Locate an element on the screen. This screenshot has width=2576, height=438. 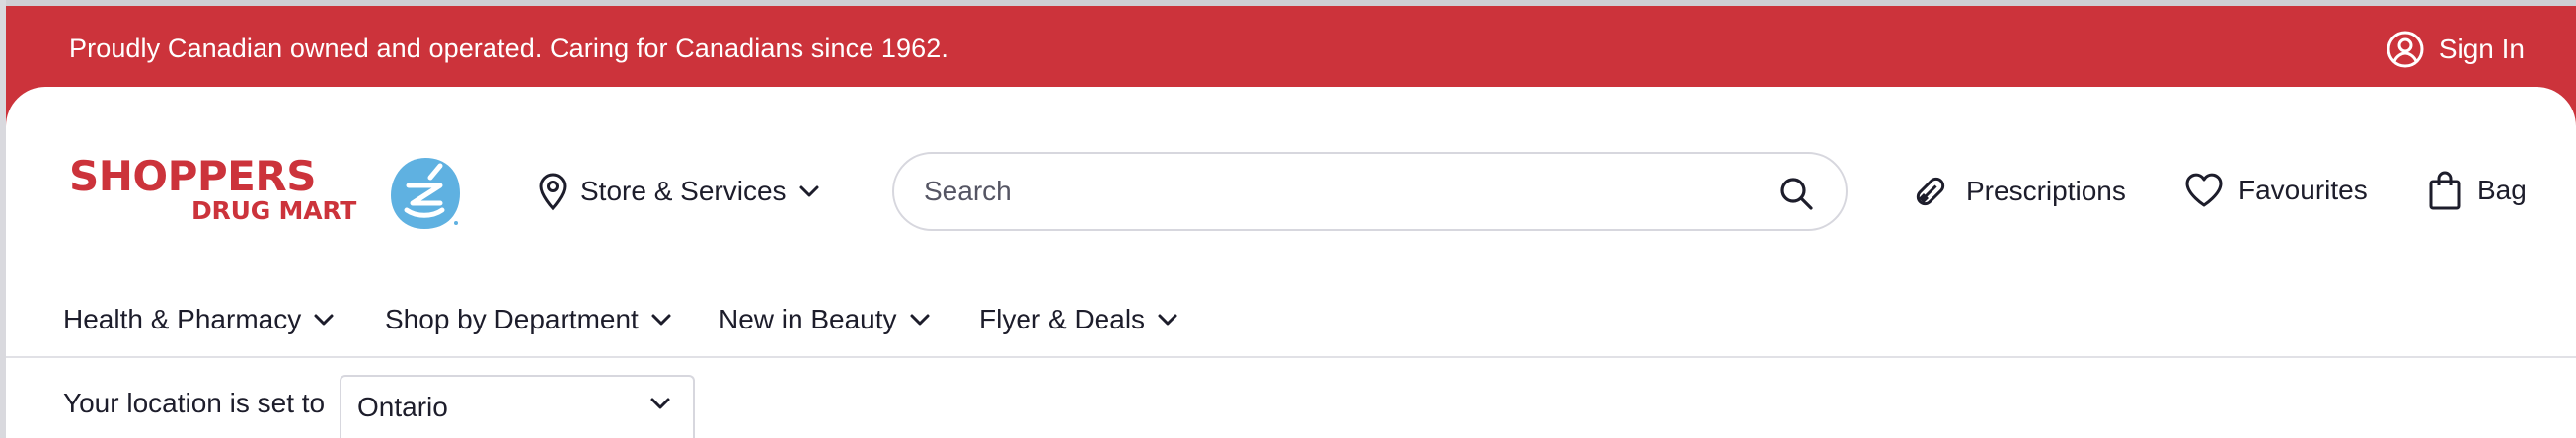
nav-new-in-beauty: New in Beauty is located at coordinates (825, 320).